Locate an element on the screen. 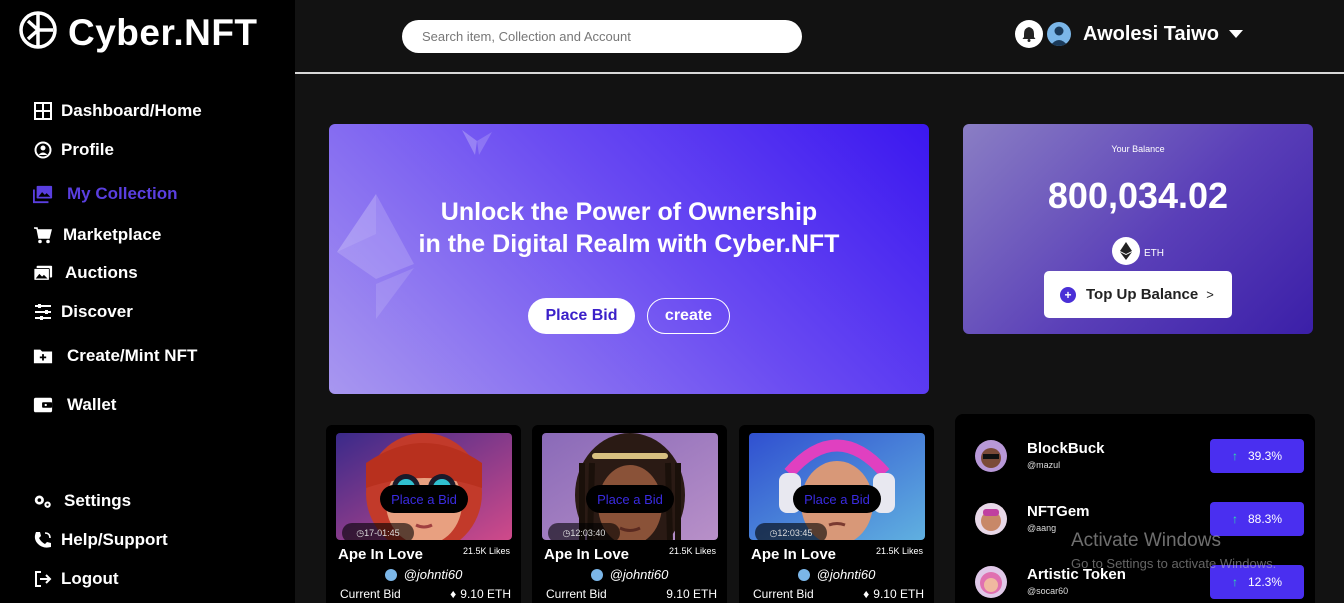 This screenshot has width=1344, height=603. sliders-icon is located at coordinates (43, 312).